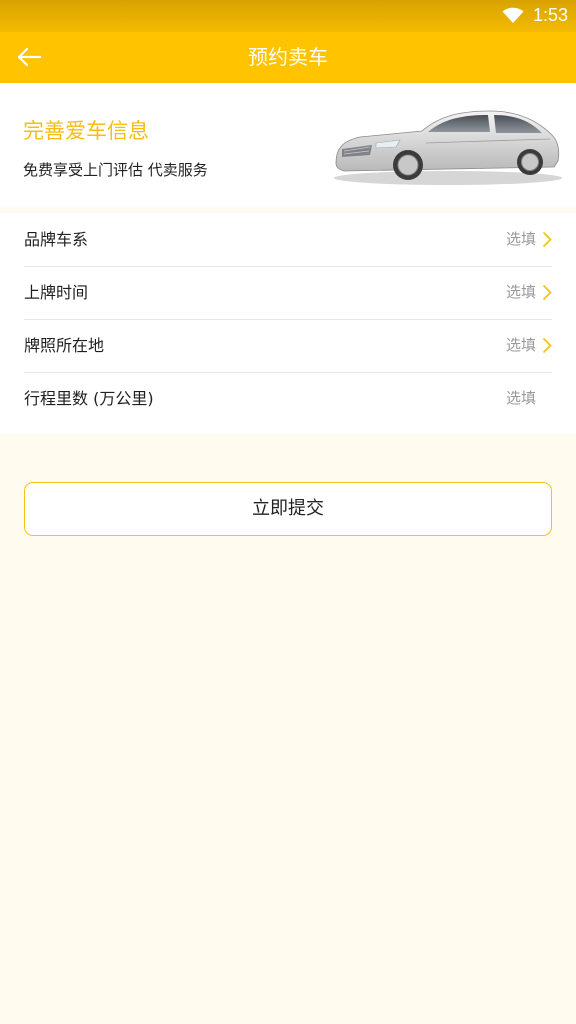 This screenshot has width=576, height=1024. Describe the element at coordinates (521, 398) in the screenshot. I see `mileage-input: 选填` at that location.